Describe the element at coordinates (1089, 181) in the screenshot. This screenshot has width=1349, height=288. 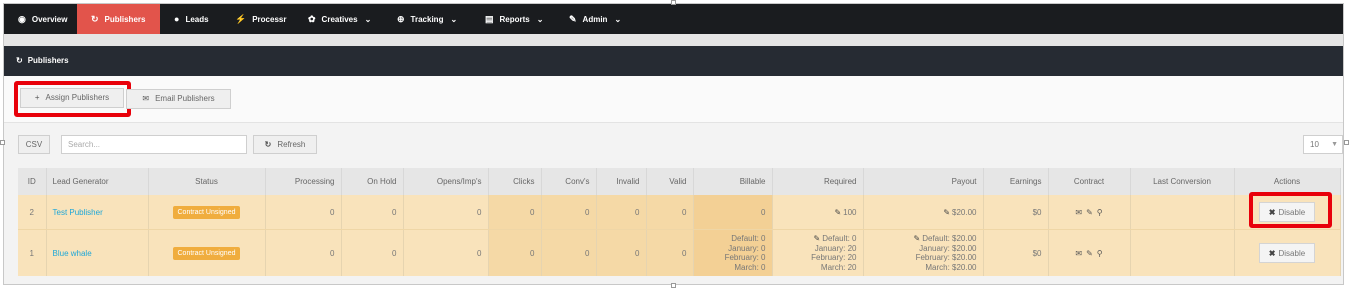
I see `col-contract: Contract` at that location.